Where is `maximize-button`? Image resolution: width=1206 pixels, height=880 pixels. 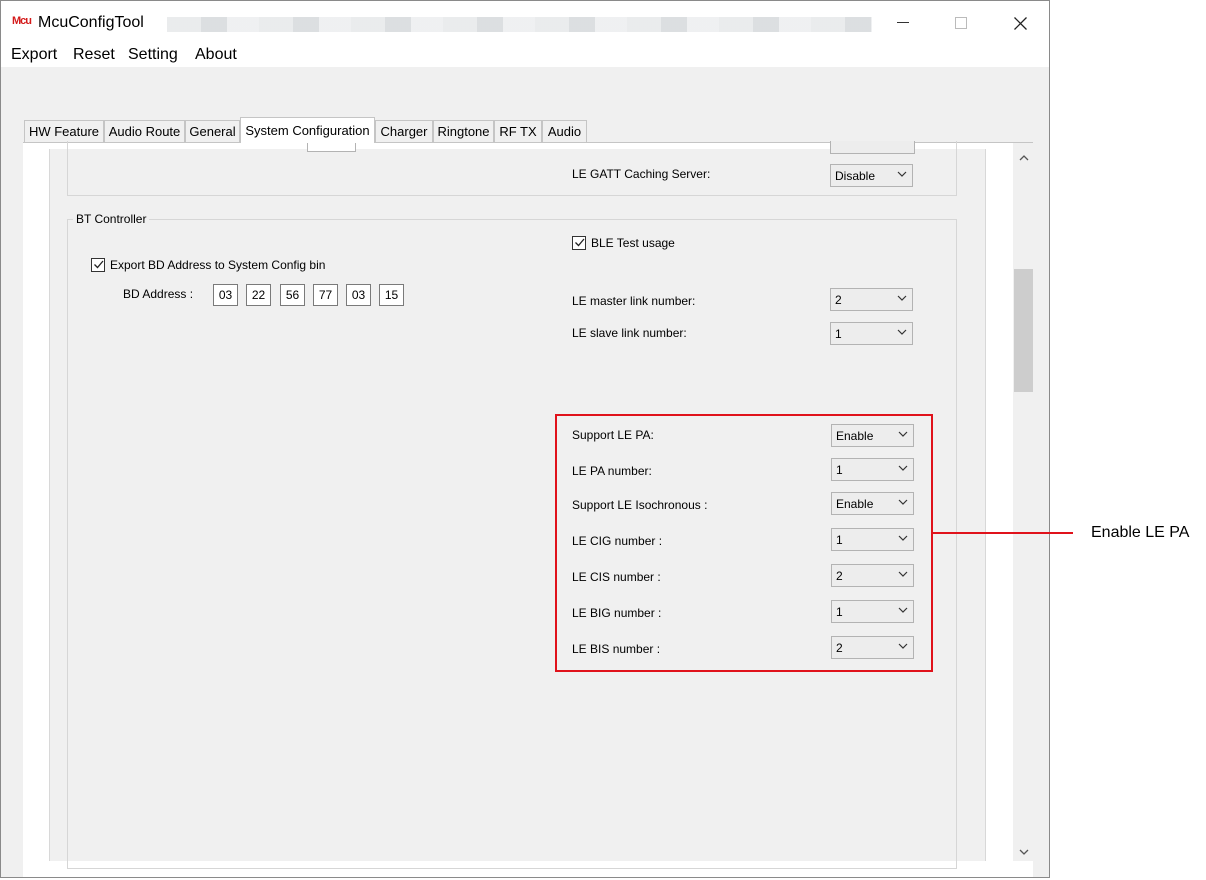
maximize-button is located at coordinates (961, 23).